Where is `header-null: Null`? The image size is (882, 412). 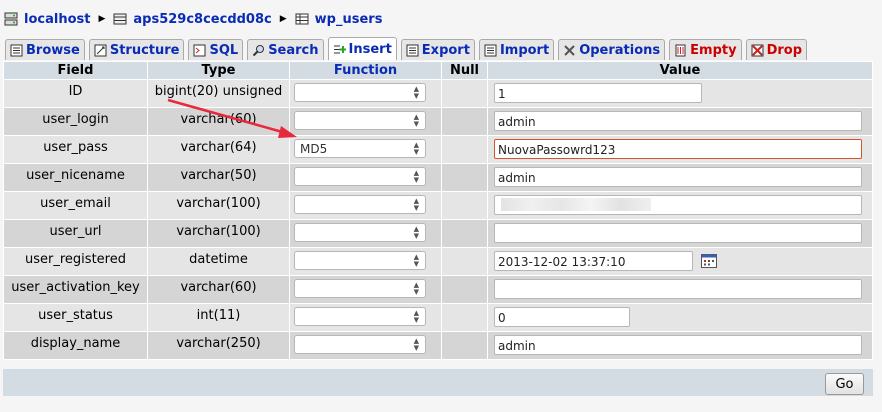
header-null: Null is located at coordinates (464, 70).